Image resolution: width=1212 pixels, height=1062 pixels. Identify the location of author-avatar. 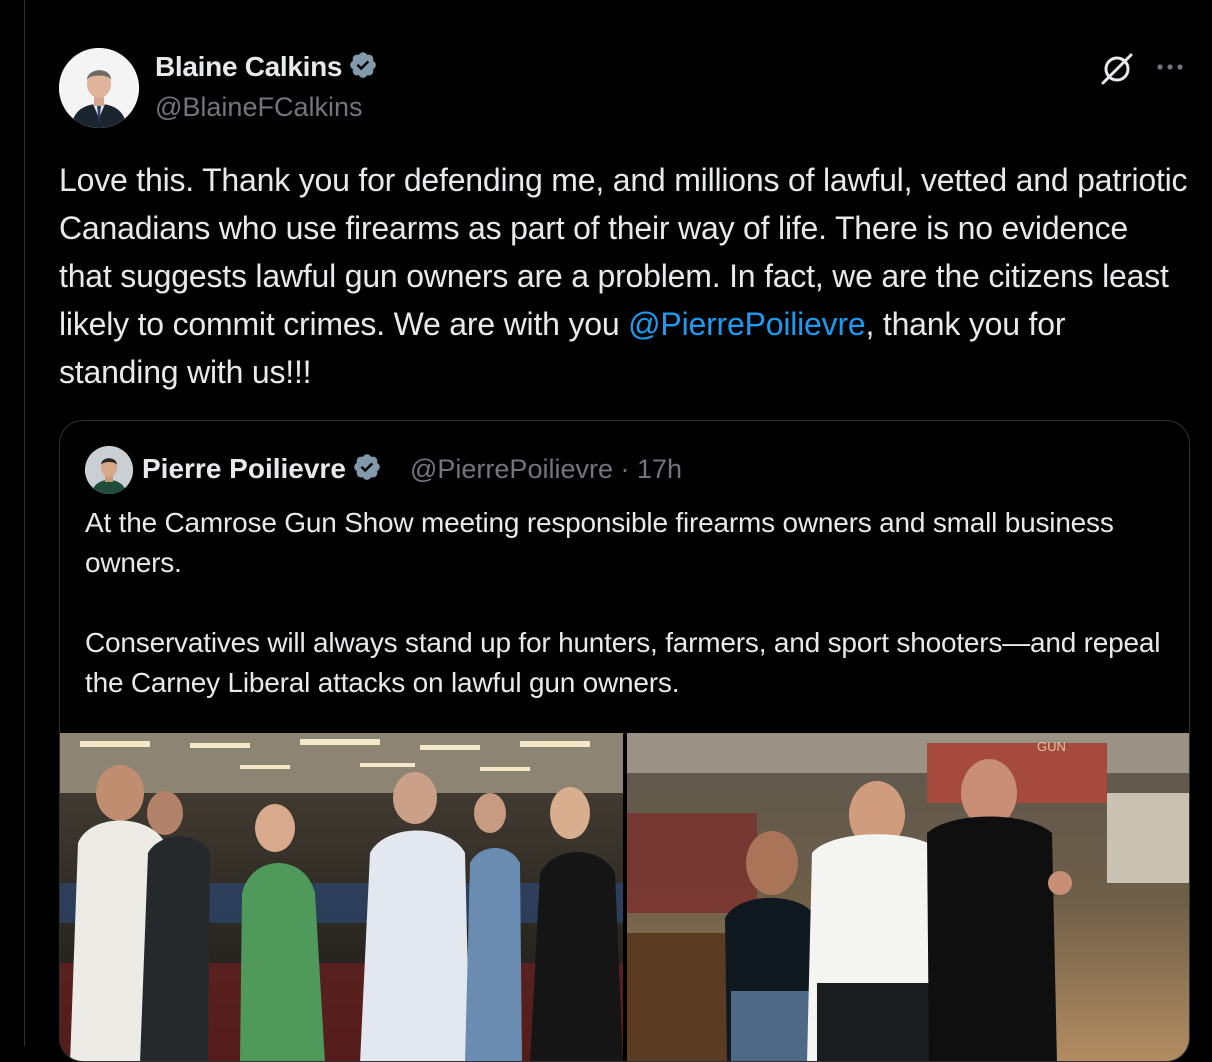
(99, 88).